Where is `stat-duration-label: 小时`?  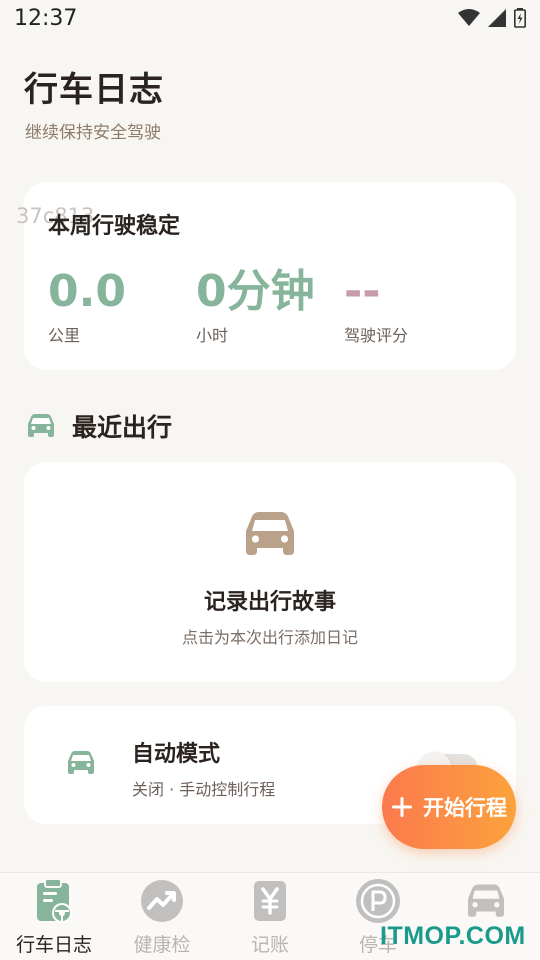
stat-duration-label: 小时 is located at coordinates (212, 335).